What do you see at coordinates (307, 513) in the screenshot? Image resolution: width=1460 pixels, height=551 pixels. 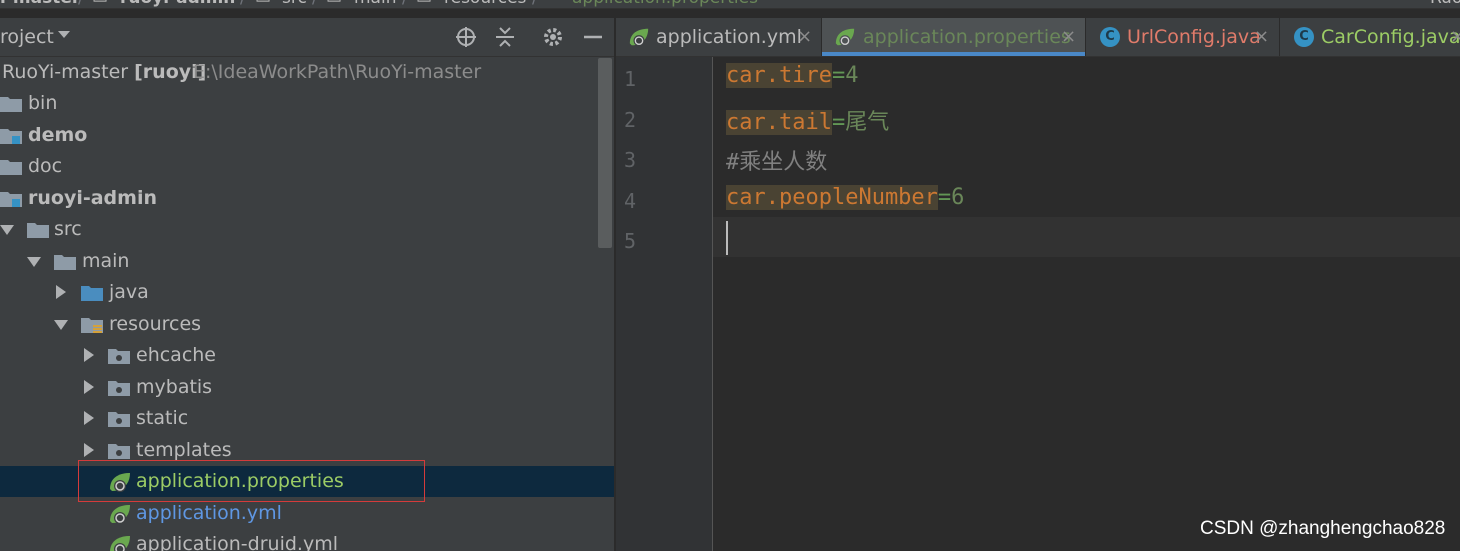 I see `tree-item-application-yml: application.yml` at bounding box center [307, 513].